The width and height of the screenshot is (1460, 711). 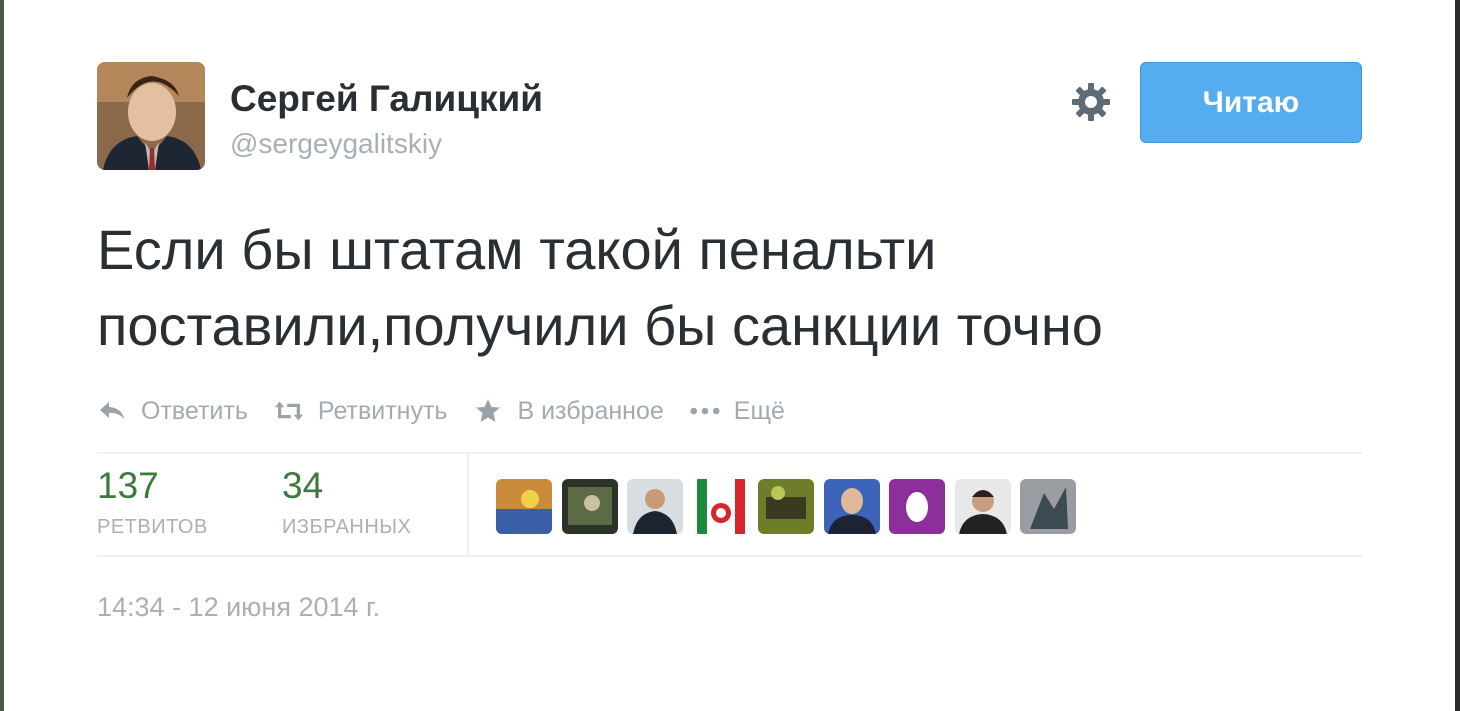 I want to click on favorite-button: В избранное, so click(x=568, y=411).